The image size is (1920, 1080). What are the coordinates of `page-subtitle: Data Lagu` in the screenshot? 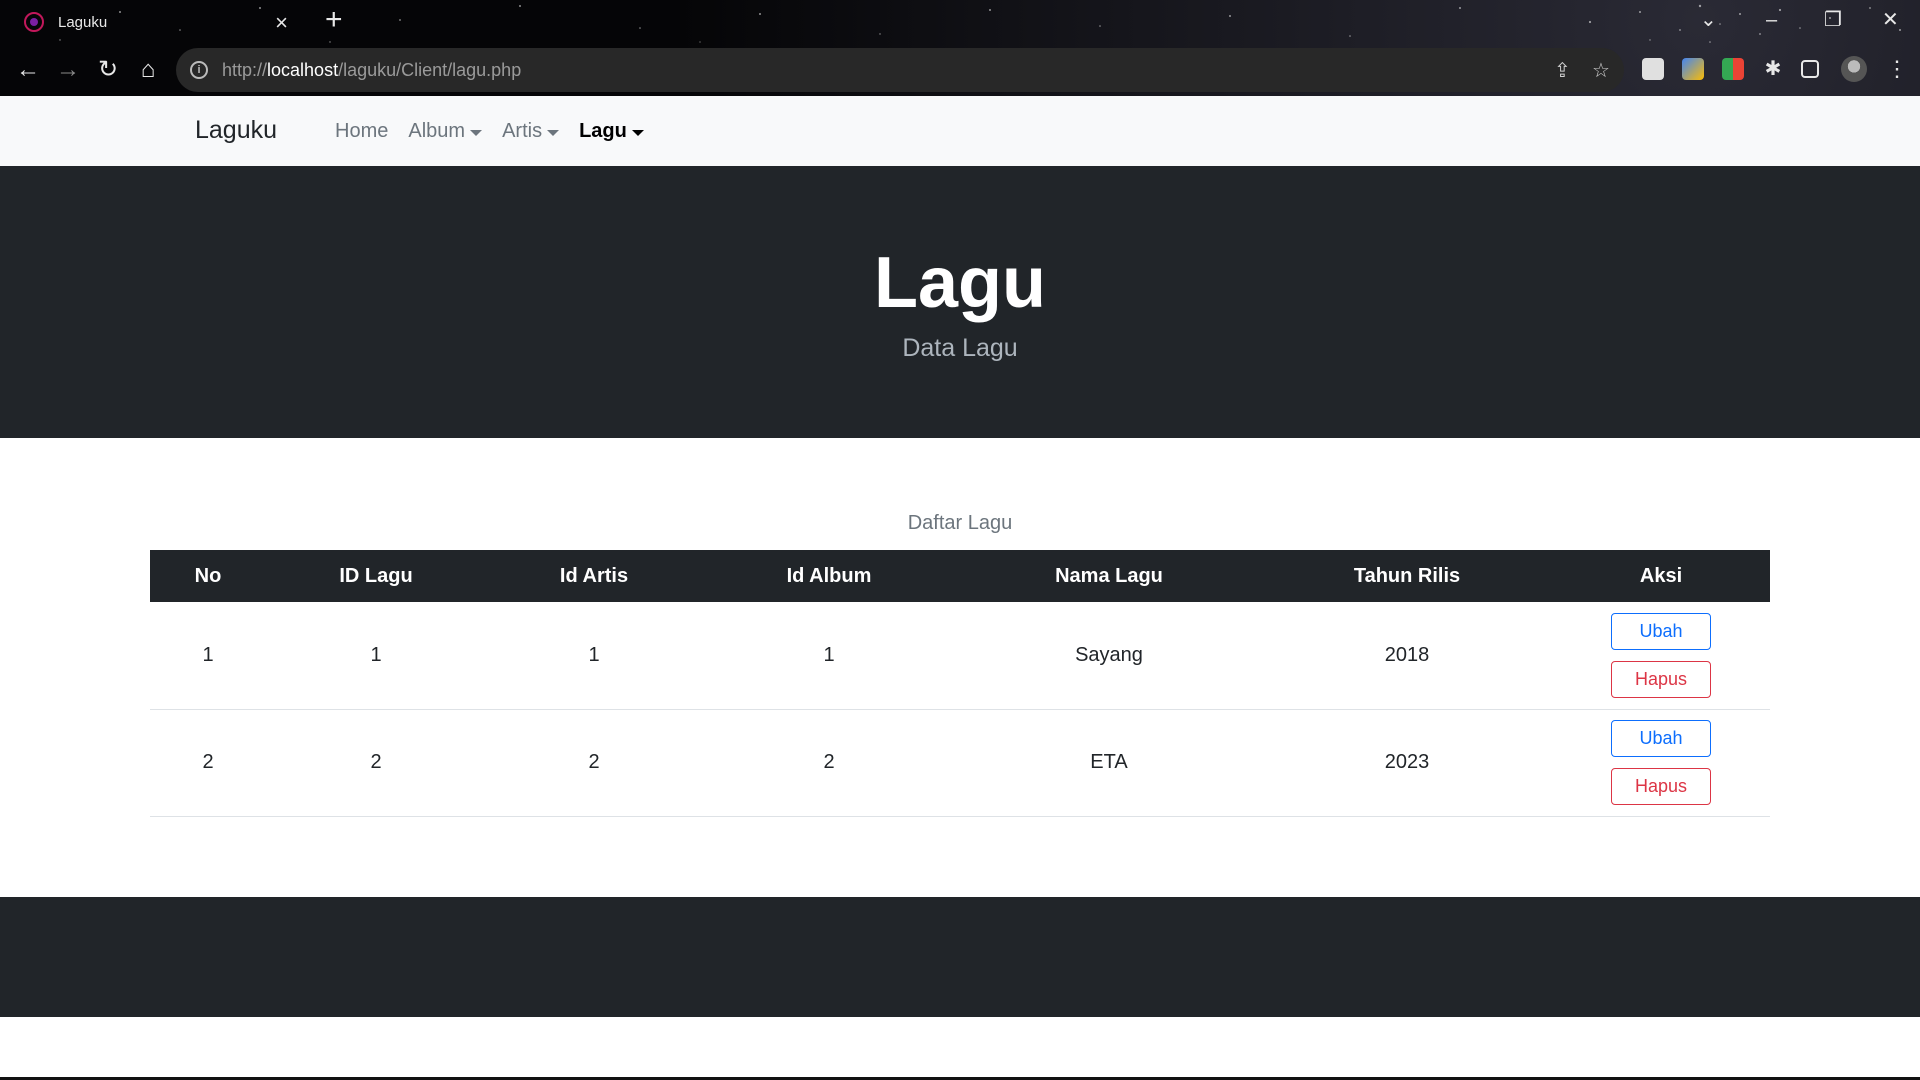 It's located at (960, 348).